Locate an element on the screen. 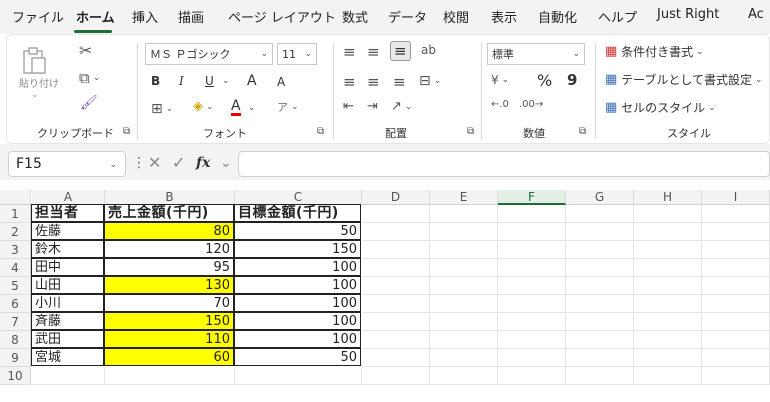 The height and width of the screenshot is (402, 770). menu-home: ホーム is located at coordinates (95, 16).